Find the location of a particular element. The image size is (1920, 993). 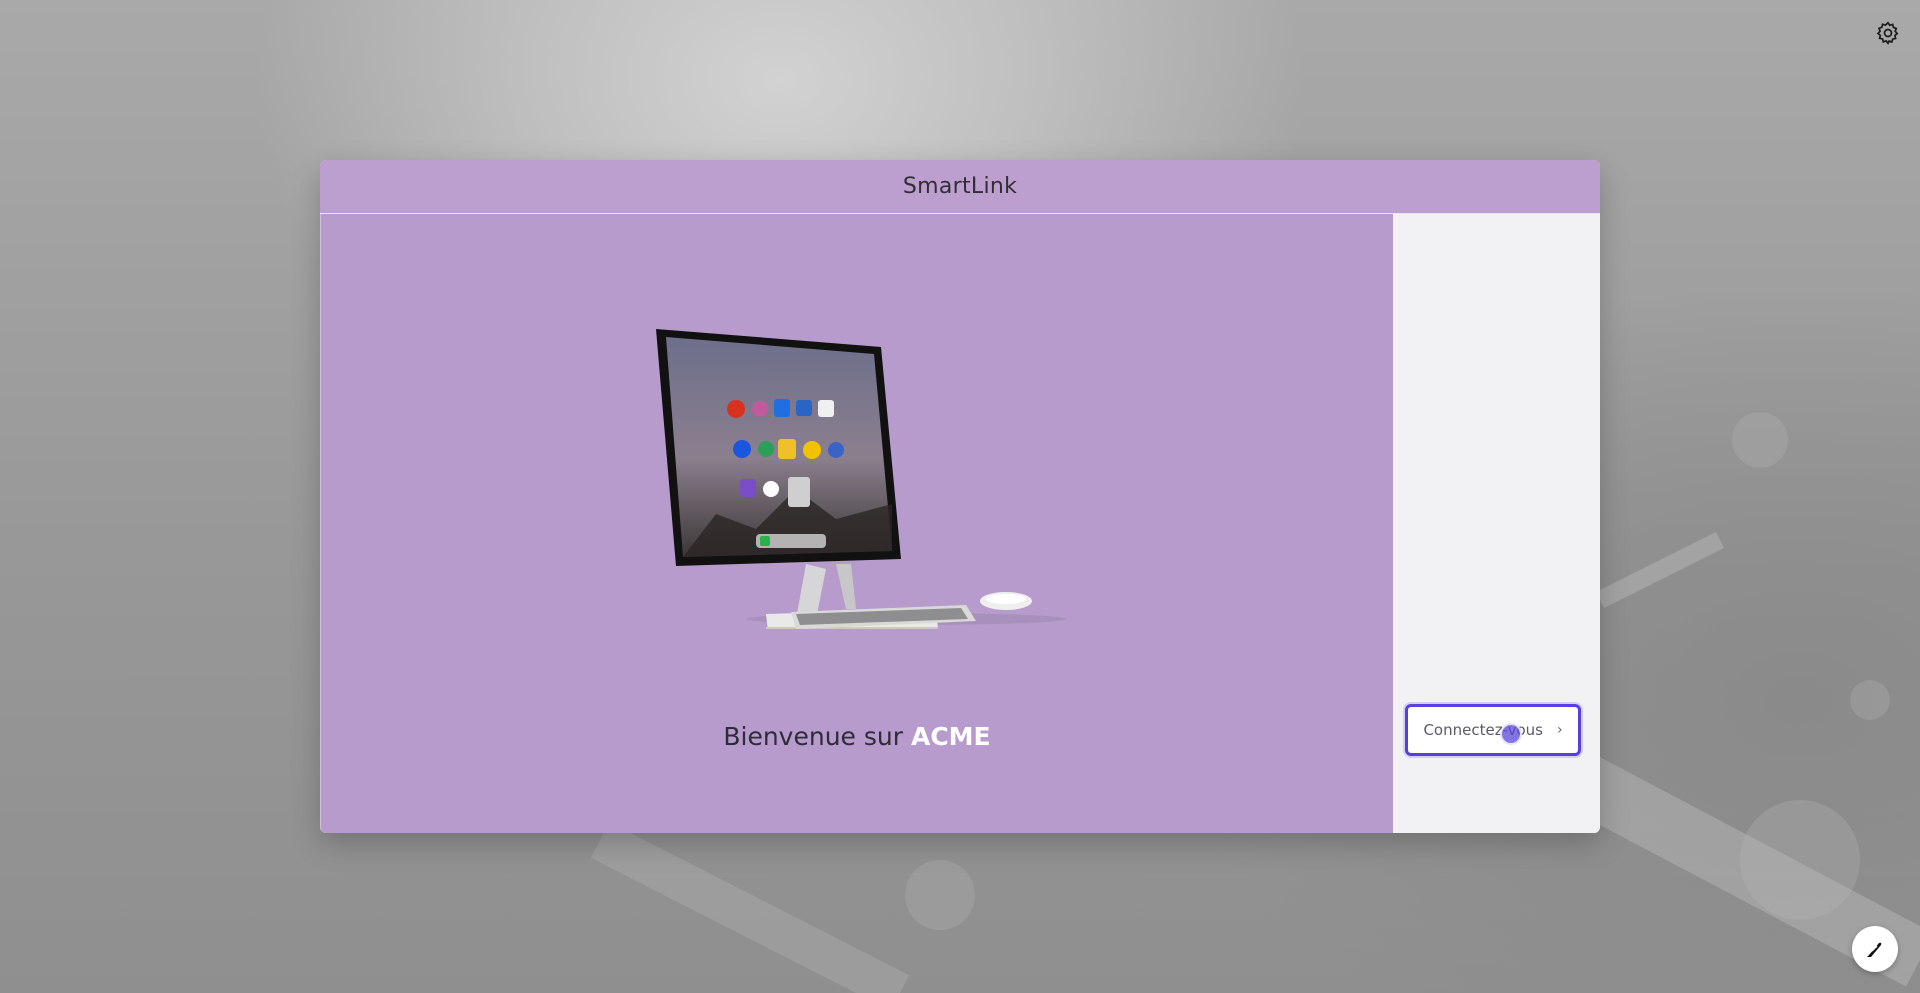

settings-button is located at coordinates (1888, 33).